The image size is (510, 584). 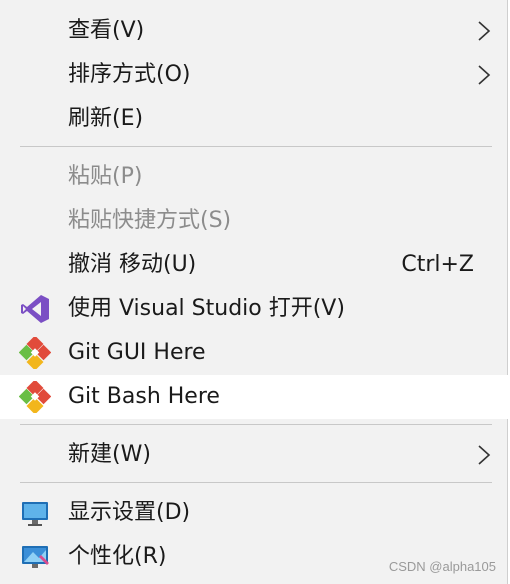 What do you see at coordinates (117, 556) in the screenshot?
I see `menu-item-label: 个性化(R)` at bounding box center [117, 556].